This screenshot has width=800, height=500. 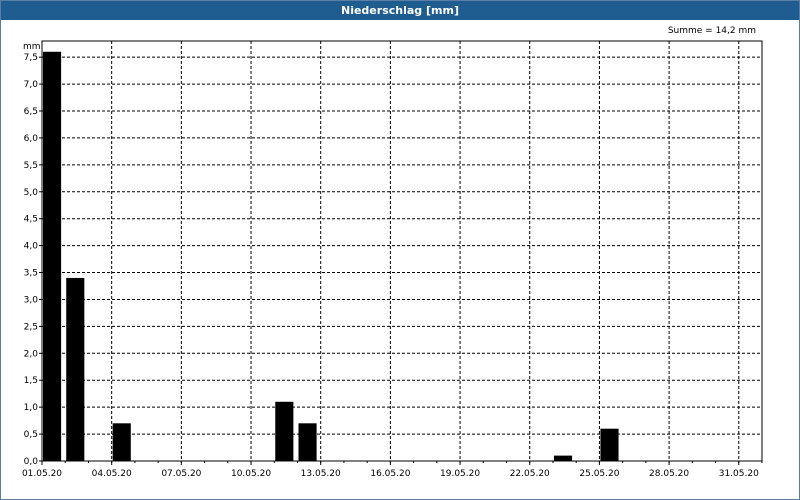 What do you see at coordinates (42, 474) in the screenshot?
I see `x-tick-label: 01.05.20` at bounding box center [42, 474].